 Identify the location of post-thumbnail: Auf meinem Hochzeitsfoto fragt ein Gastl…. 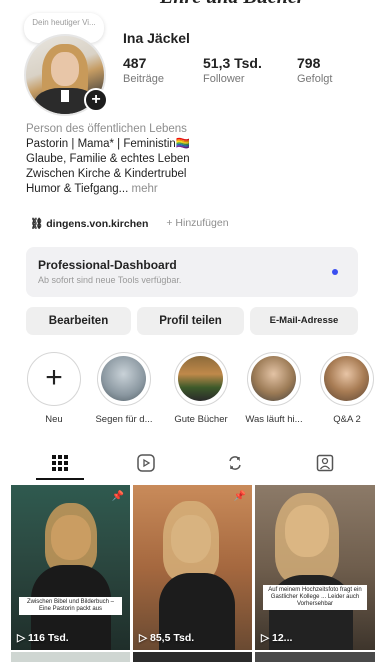
(315, 567).